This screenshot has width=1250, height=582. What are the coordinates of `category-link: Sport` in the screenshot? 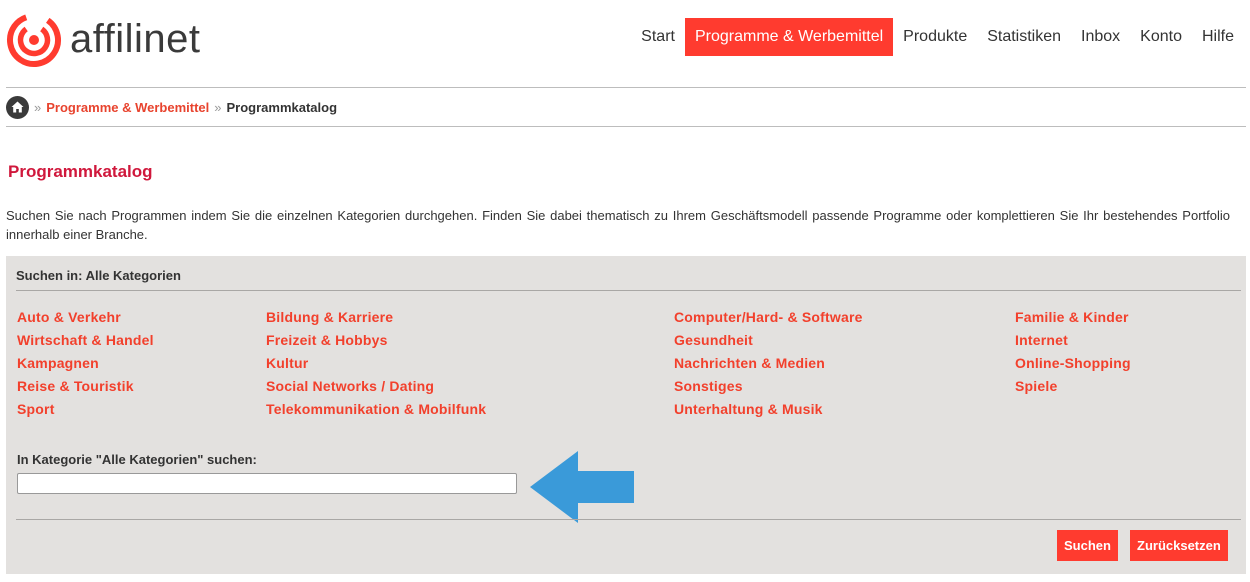 It's located at (85, 409).